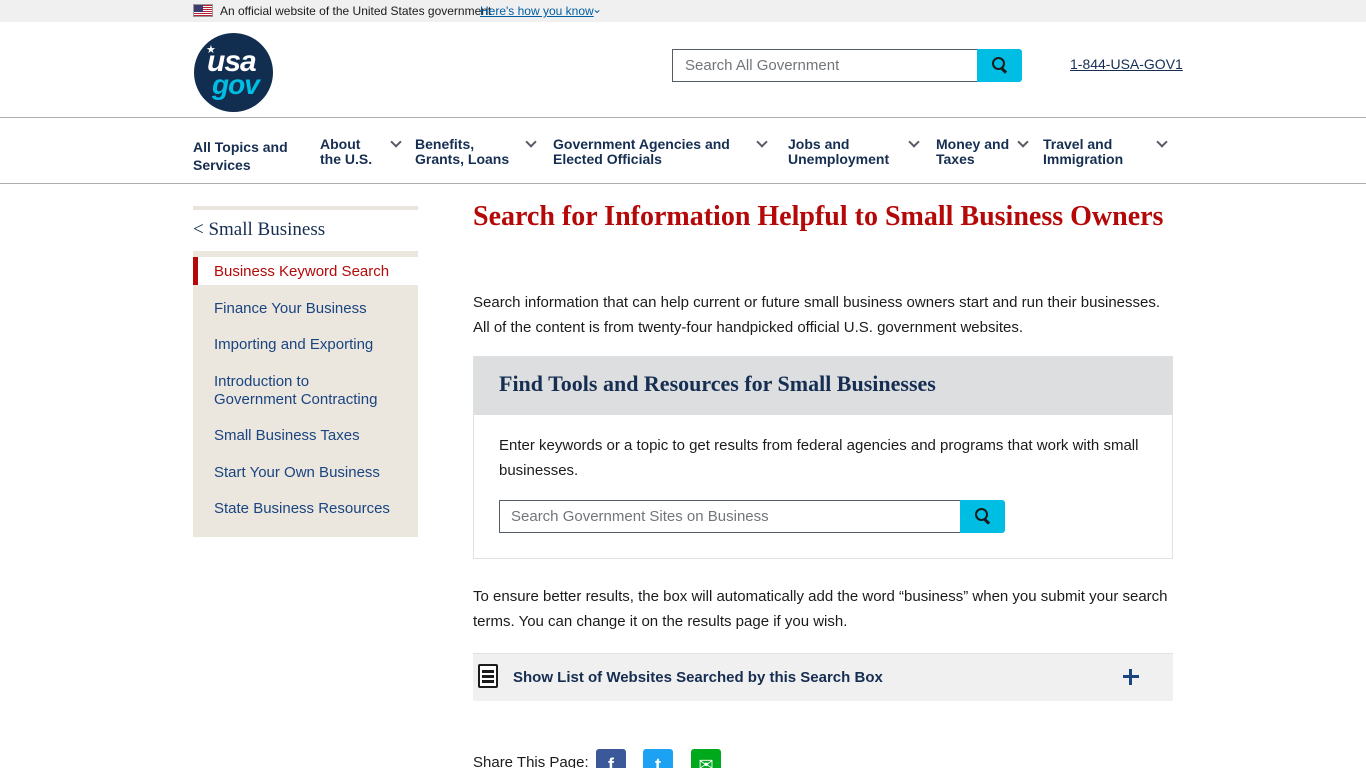 This screenshot has height=768, width=1366. I want to click on nav-item-label: Unemployment, so click(839, 159).